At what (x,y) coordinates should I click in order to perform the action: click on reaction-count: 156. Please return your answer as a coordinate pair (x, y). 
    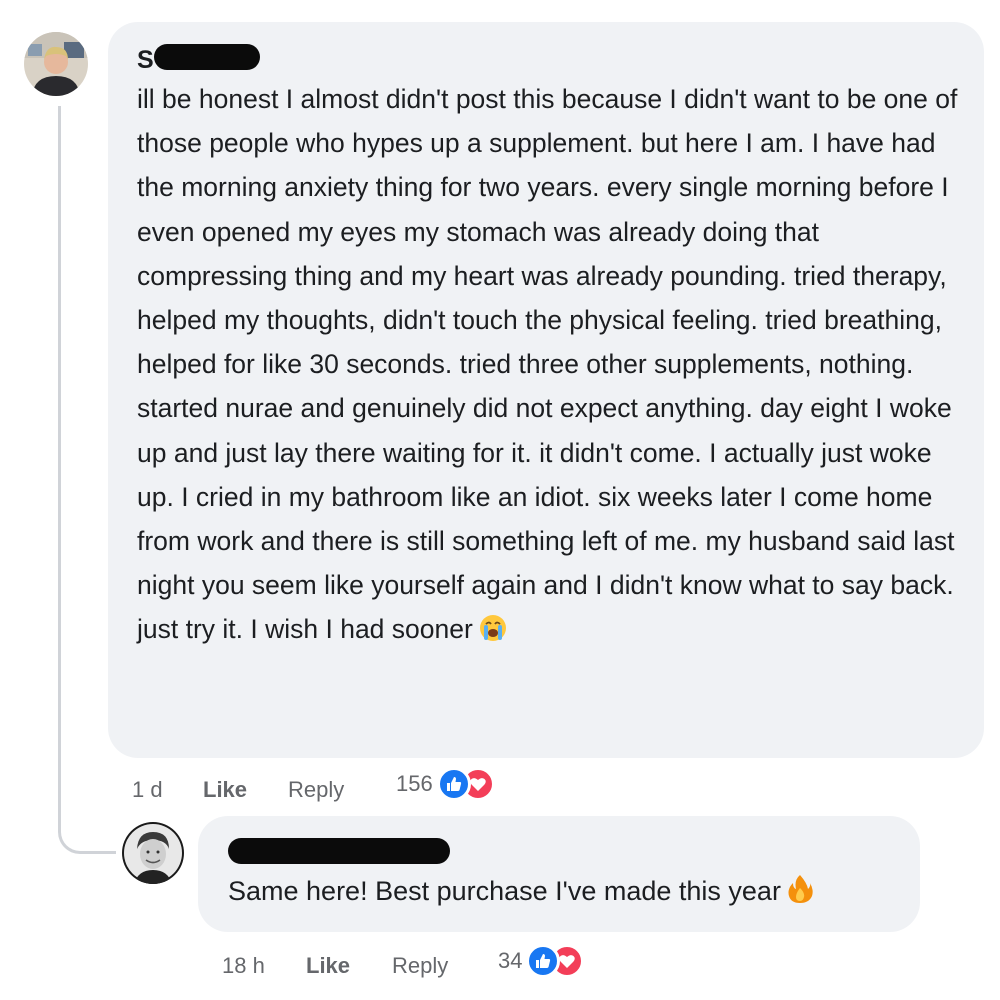
    Looking at the image, I should click on (414, 783).